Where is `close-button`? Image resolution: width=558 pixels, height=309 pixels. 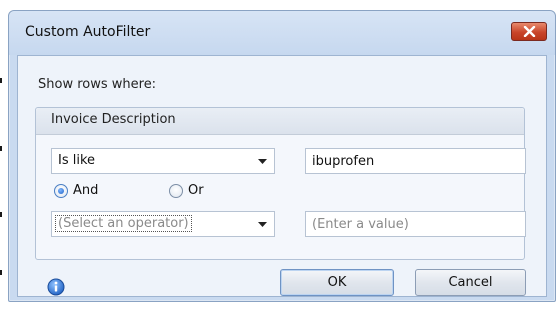 close-button is located at coordinates (529, 31).